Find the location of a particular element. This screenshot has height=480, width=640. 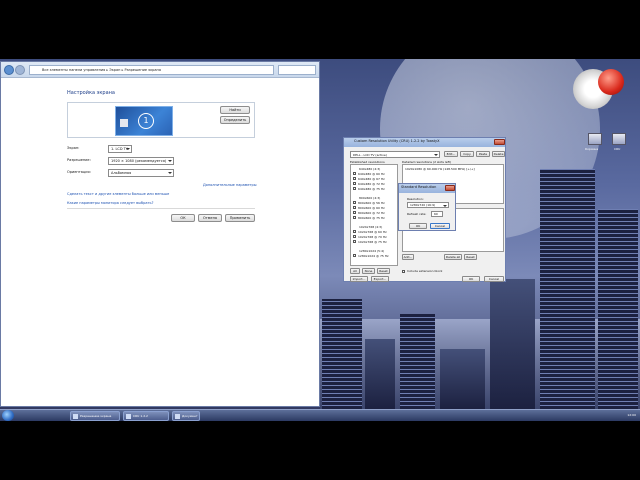

display-preview: 1 Найти Определить is located at coordinates (161, 120).